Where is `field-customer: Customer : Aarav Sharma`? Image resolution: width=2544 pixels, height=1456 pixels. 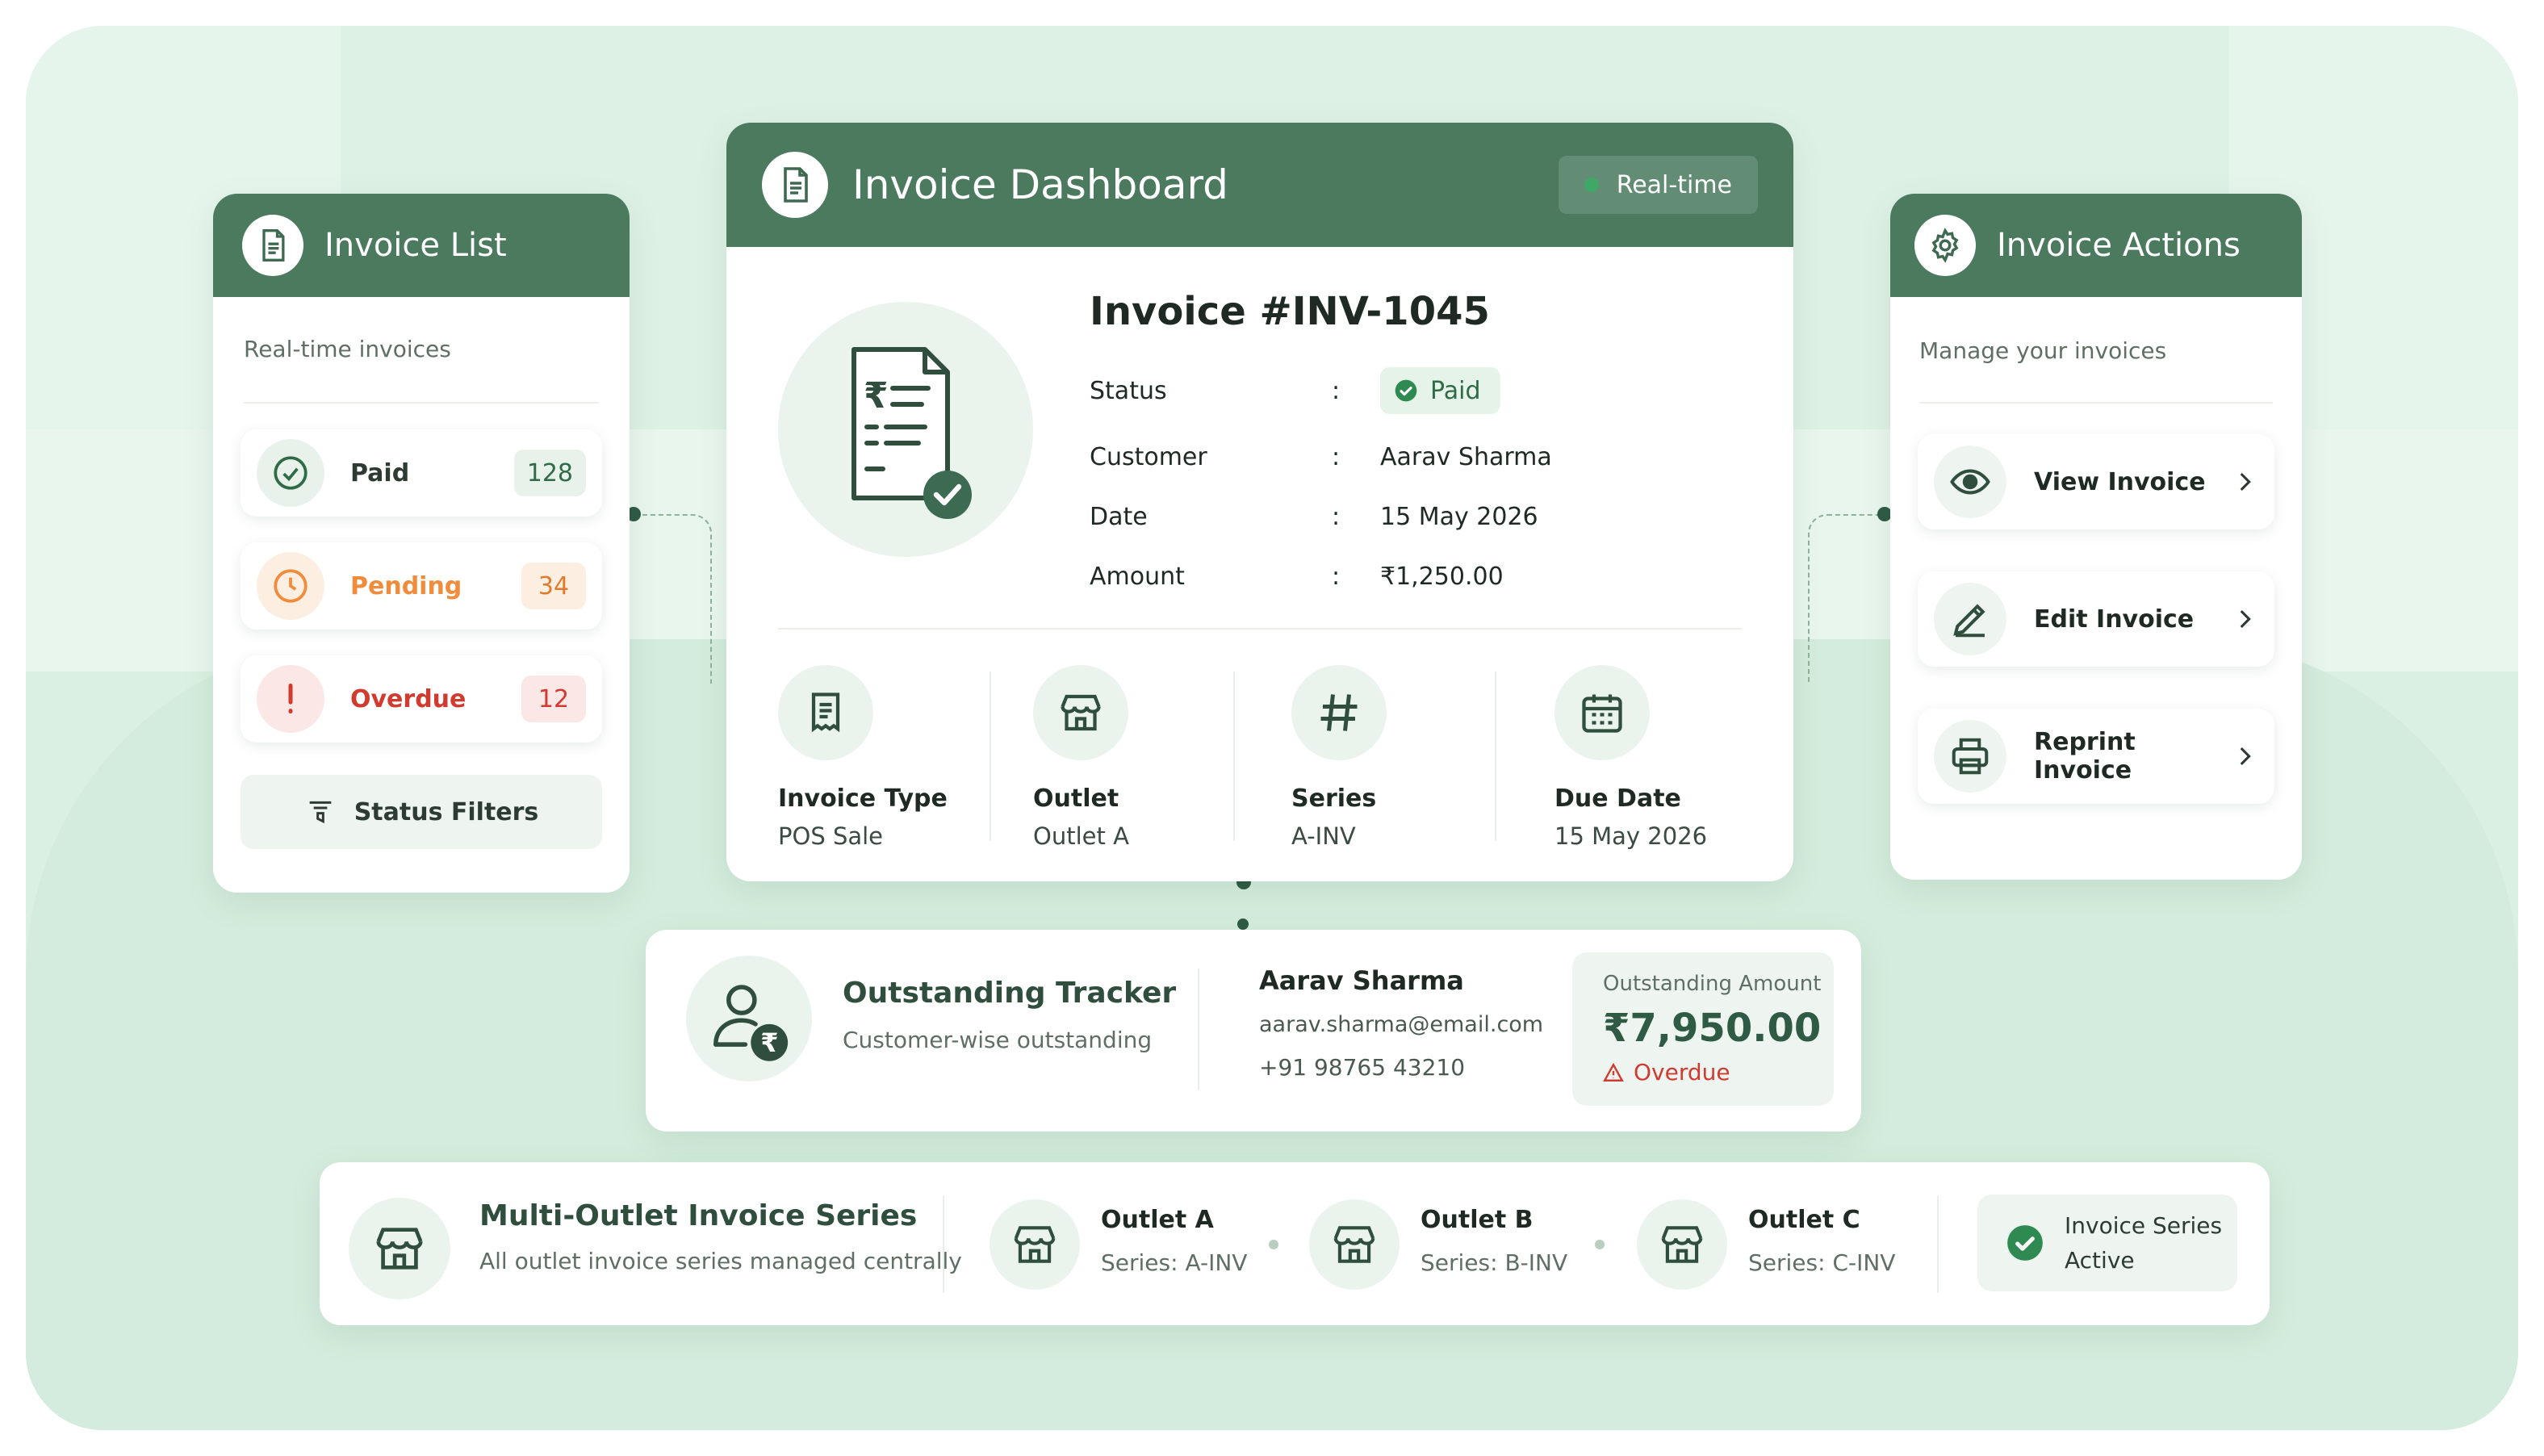
field-customer: Customer : Aarav Sharma is located at coordinates (1321, 457).